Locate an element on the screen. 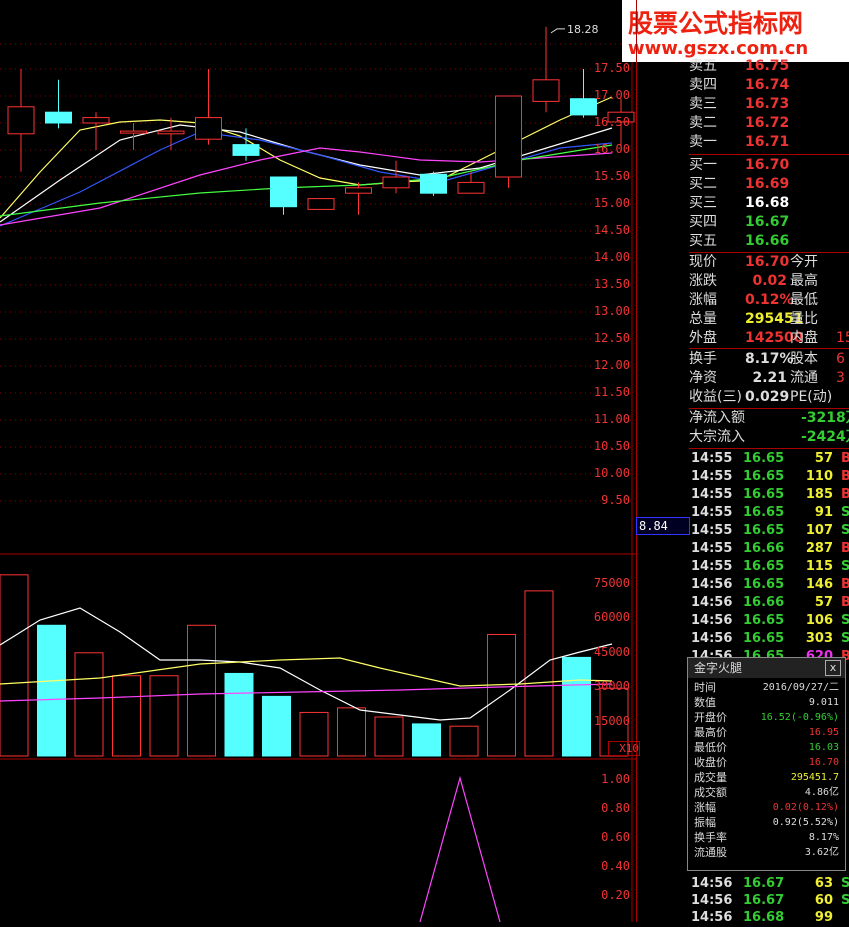 Image resolution: width=849 pixels, height=927 pixels. flow-label: 大宗流入 is located at coordinates (717, 437).